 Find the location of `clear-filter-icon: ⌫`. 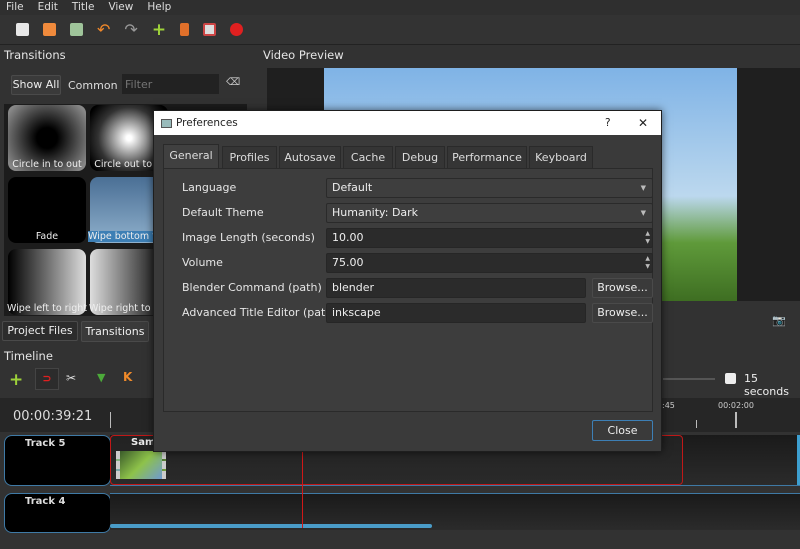

clear-filter-icon: ⌫ is located at coordinates (233, 82).